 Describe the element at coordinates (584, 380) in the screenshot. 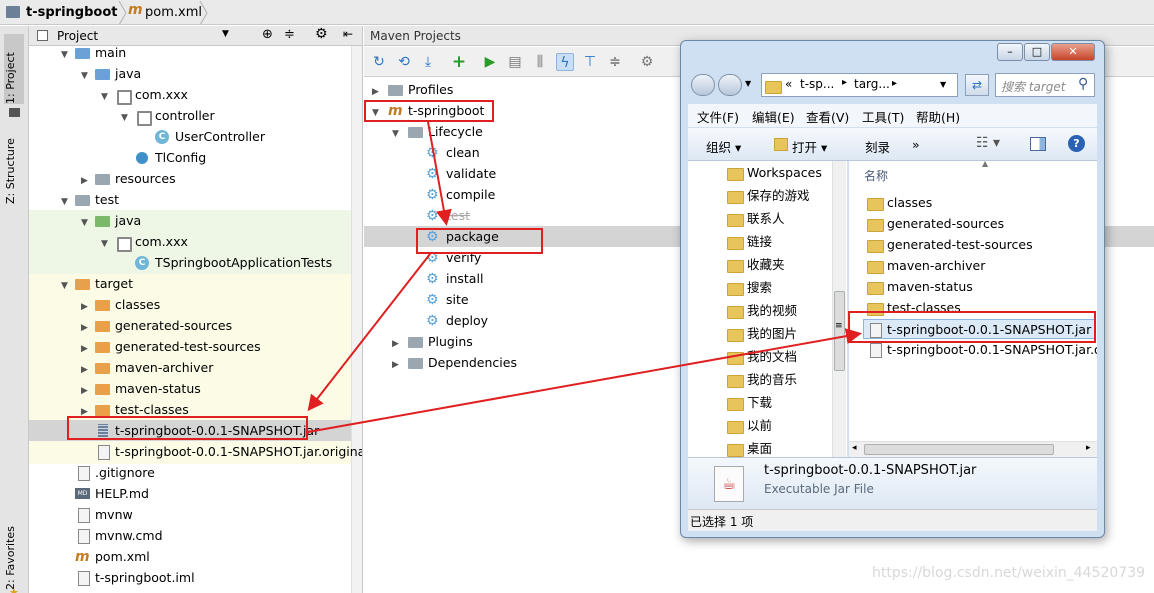

I see `arrow-jar-to-explorer` at that location.